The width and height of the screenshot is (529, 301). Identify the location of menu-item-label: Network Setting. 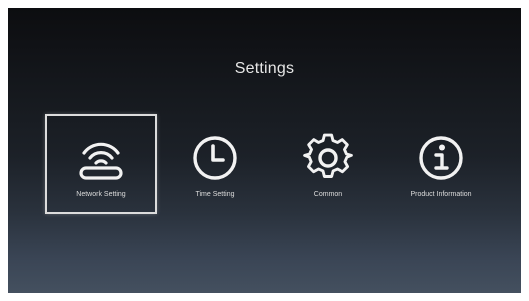
(101, 194).